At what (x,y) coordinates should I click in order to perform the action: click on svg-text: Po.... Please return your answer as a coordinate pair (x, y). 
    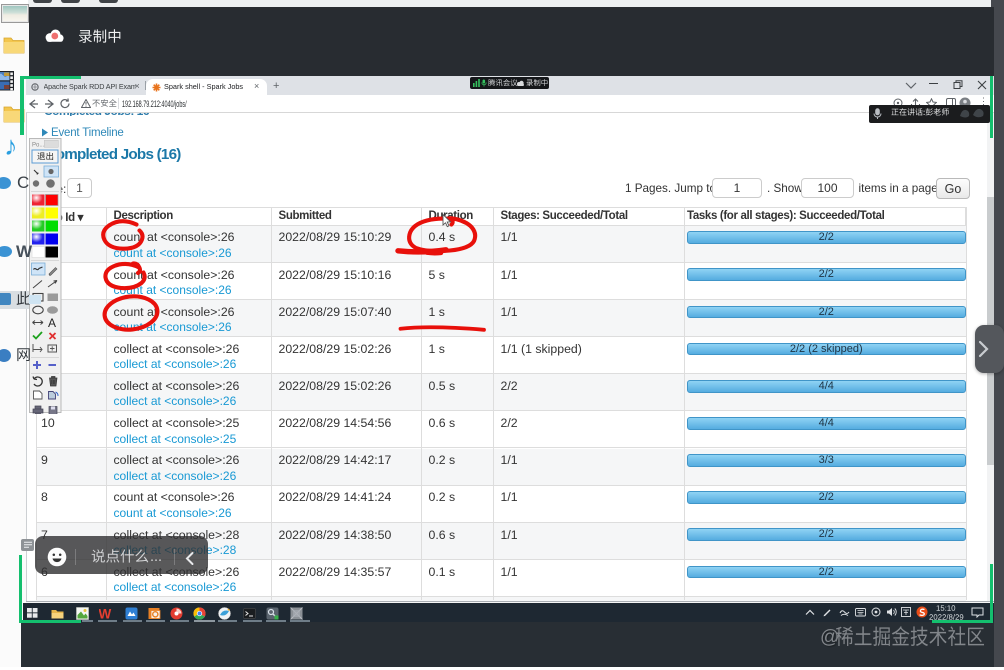
    Looking at the image, I should click on (38, 146).